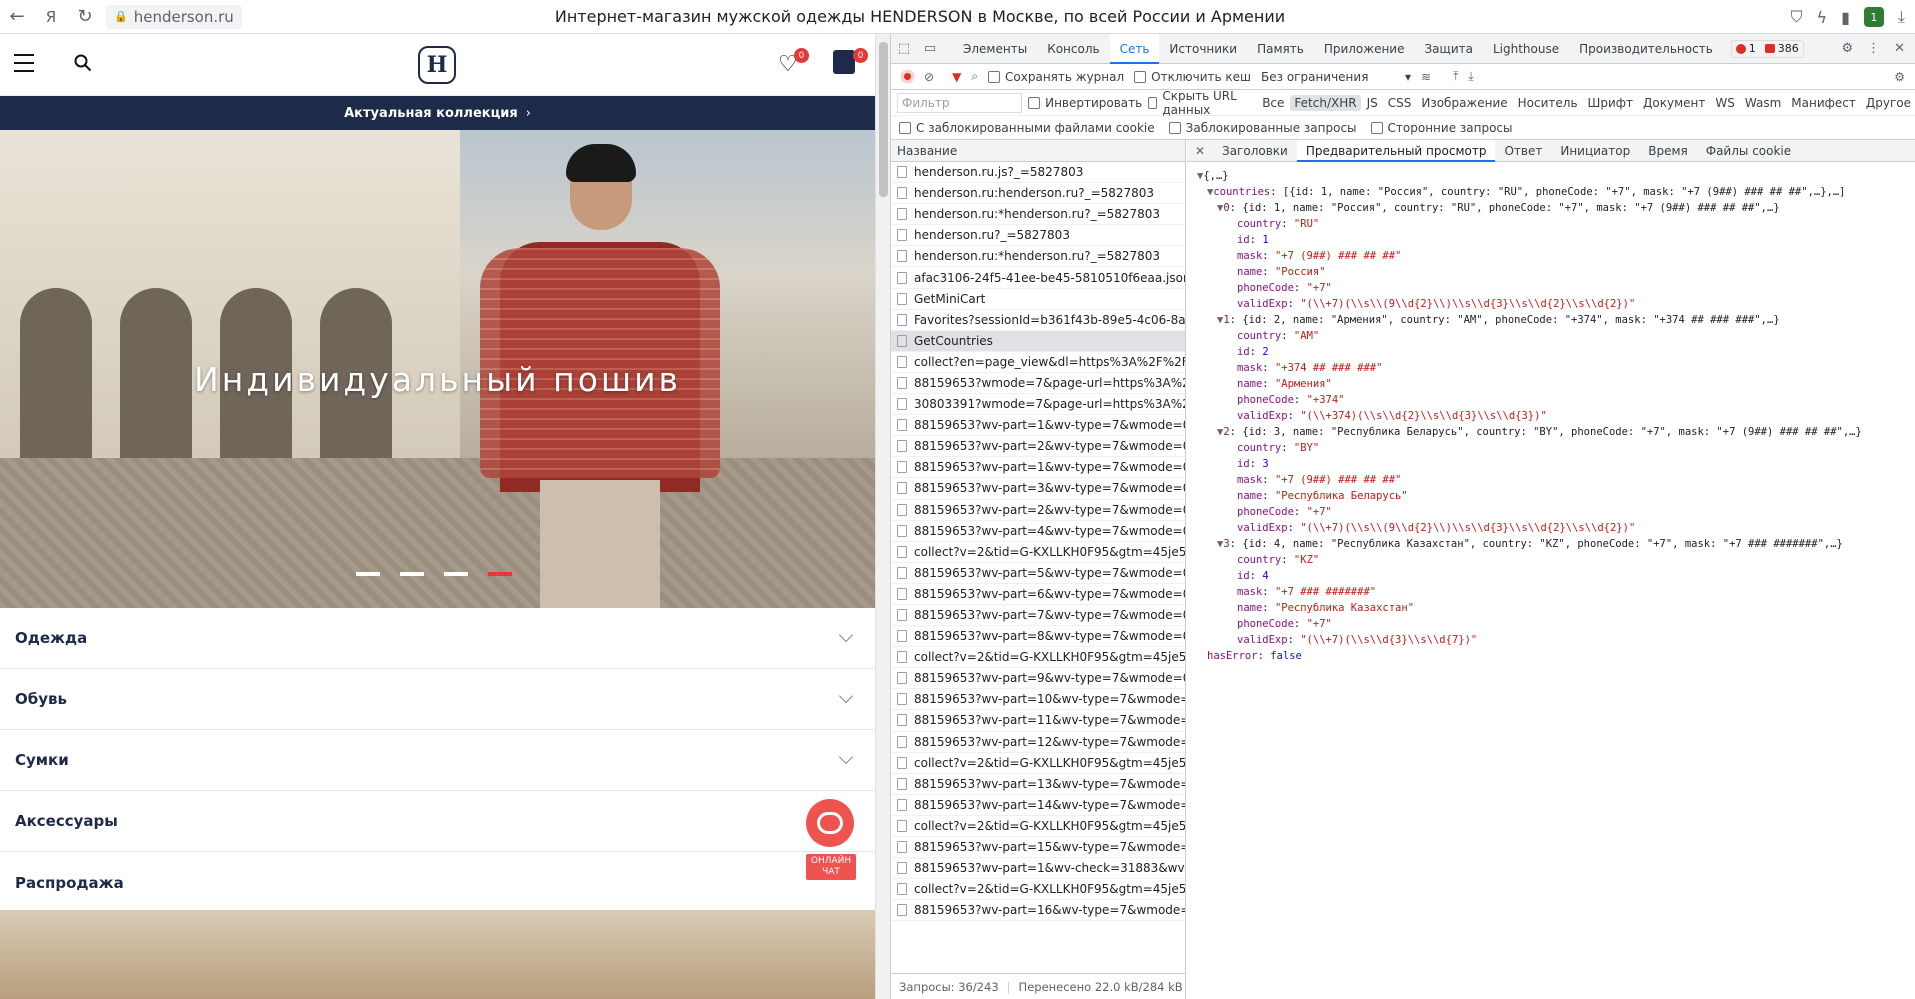 The height and width of the screenshot is (999, 1915). I want to click on online-chat-button, so click(830, 823).